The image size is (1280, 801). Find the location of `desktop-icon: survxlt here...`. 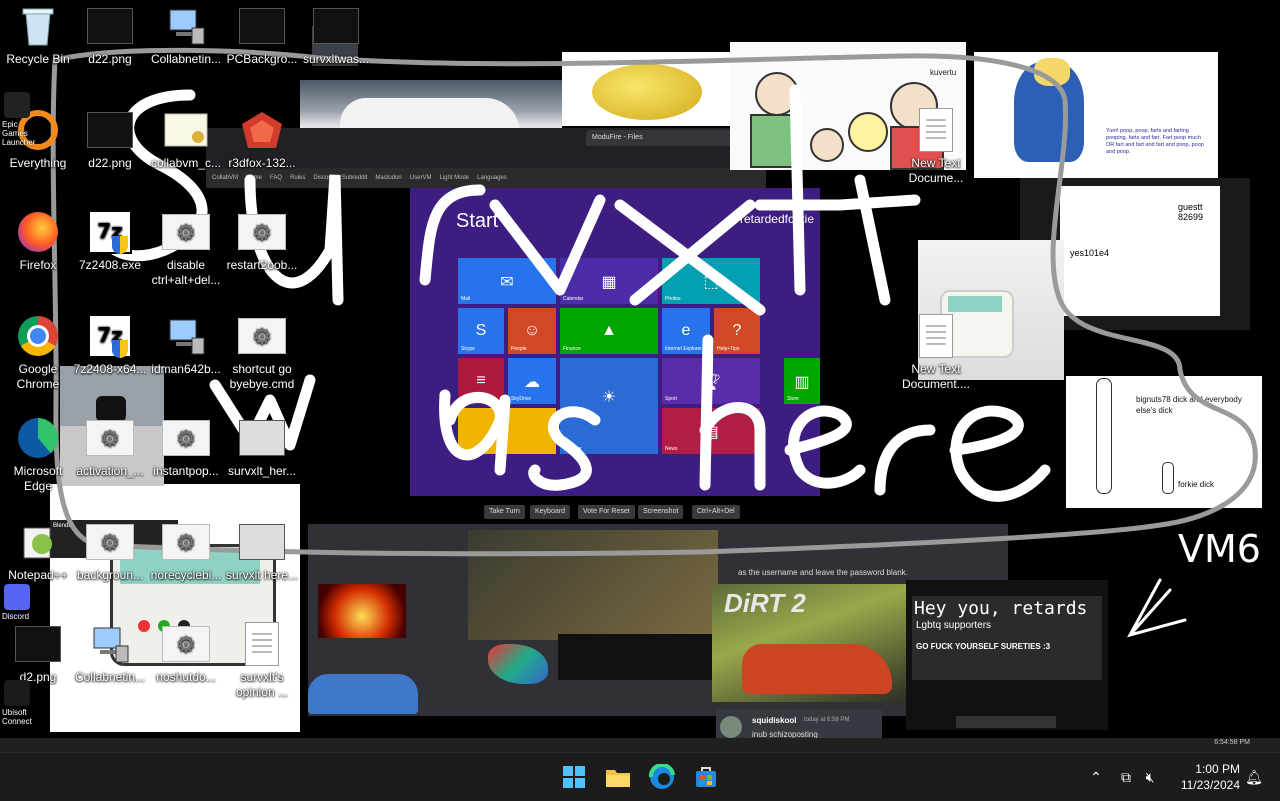

desktop-icon: survxlt here... is located at coordinates (262, 562).